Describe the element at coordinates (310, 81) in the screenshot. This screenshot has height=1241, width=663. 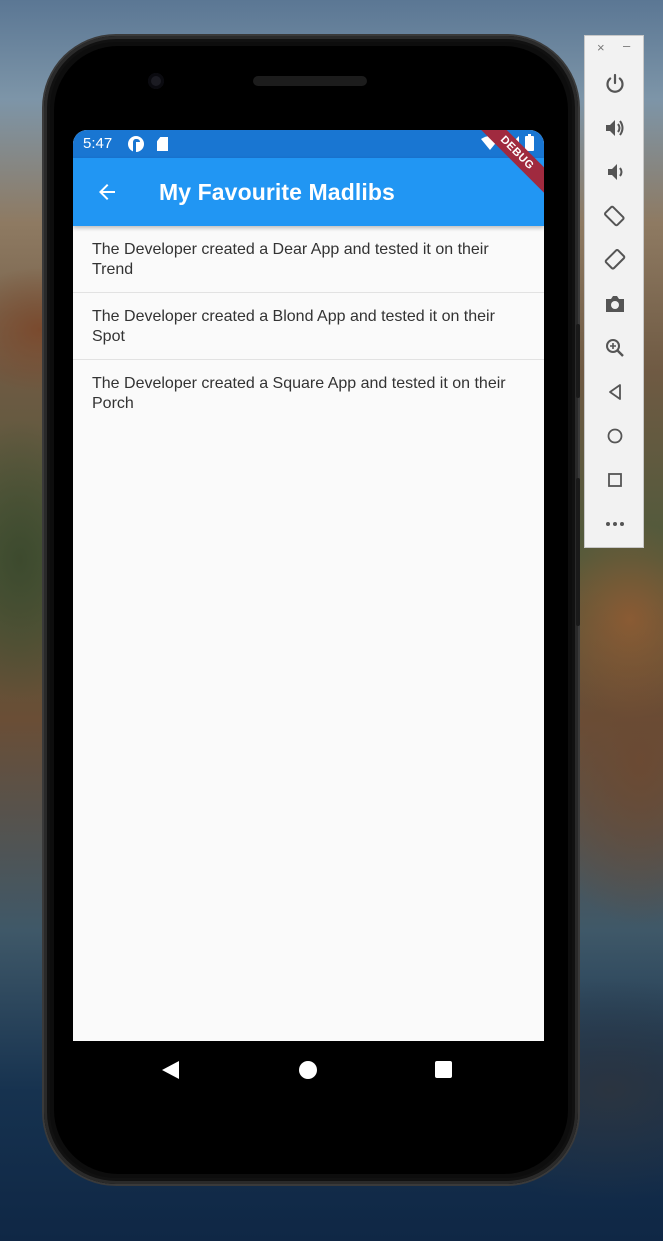
I see `earpiece-speaker` at that location.